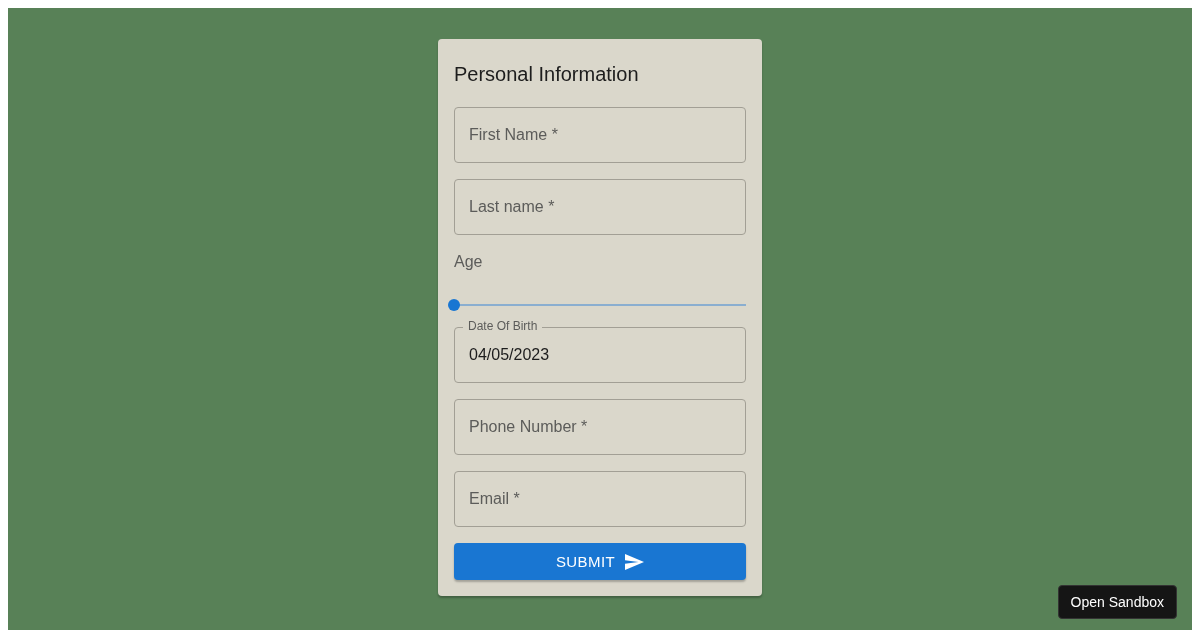  I want to click on slider-thumb, so click(454, 305).